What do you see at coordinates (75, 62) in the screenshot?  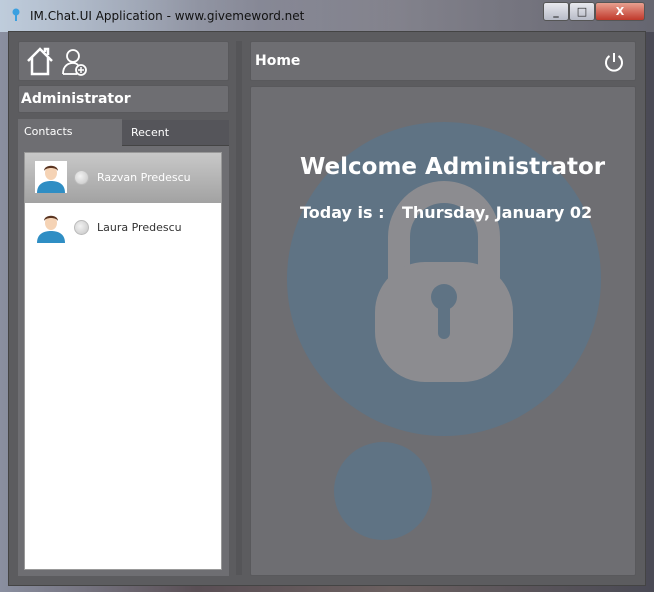 I see `add-contact-icon` at bounding box center [75, 62].